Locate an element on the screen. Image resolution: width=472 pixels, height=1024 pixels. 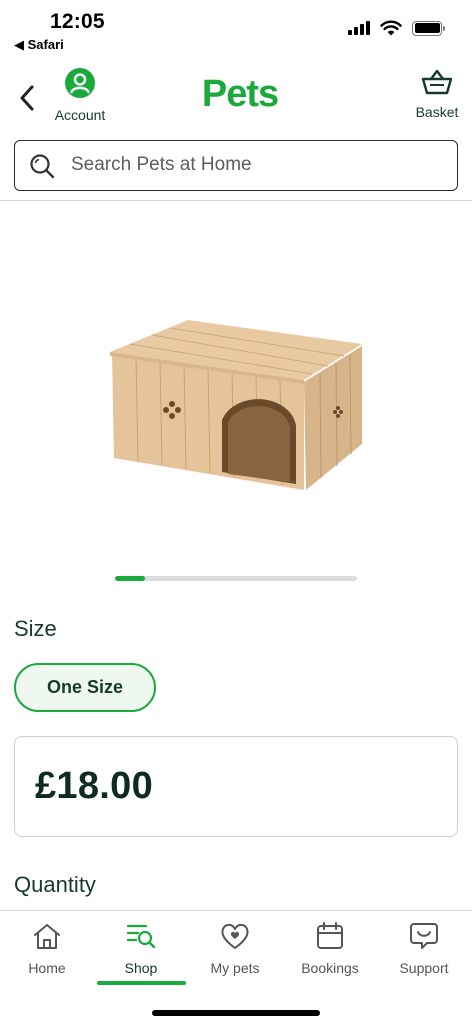
account-button: Account is located at coordinates (80, 95).